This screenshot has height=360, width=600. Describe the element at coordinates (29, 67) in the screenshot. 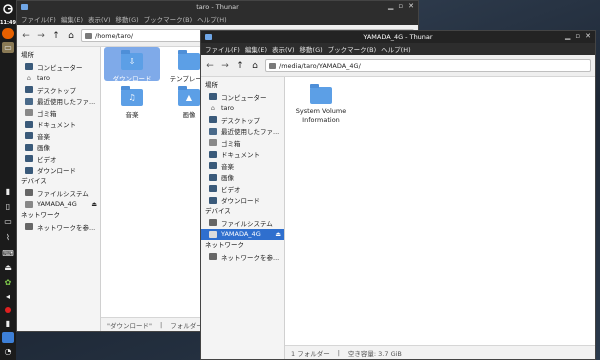

I see `computer-icon` at that location.